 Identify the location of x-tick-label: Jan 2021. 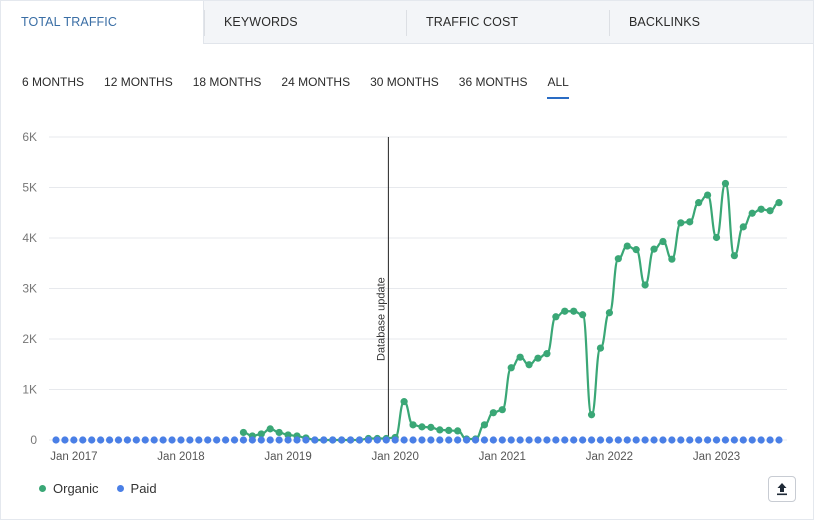
(502, 457).